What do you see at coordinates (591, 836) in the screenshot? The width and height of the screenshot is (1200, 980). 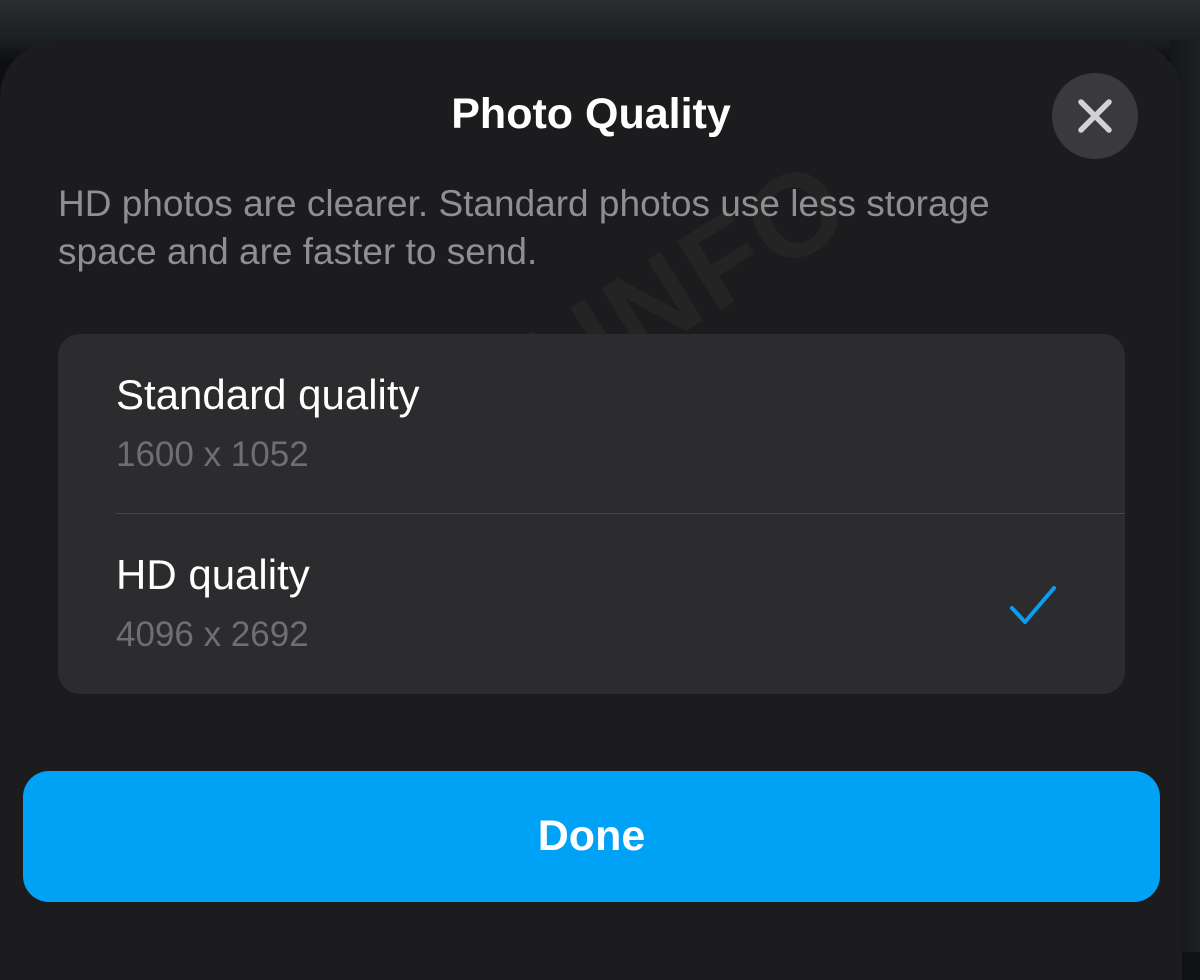 I see `done-button: Done` at bounding box center [591, 836].